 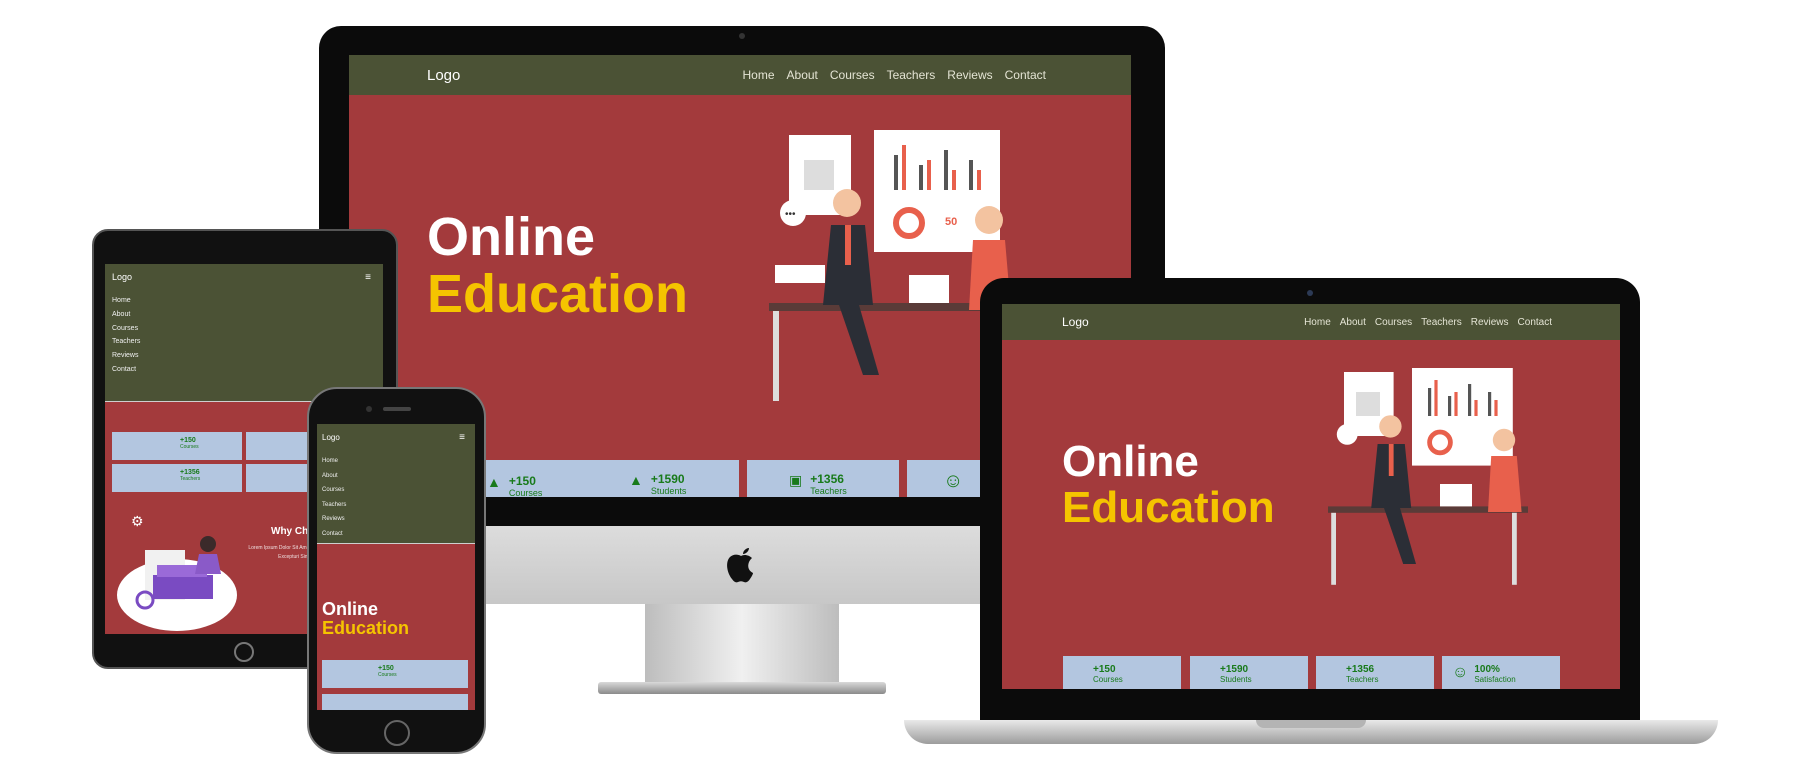 What do you see at coordinates (397, 733) in the screenshot?
I see `phone-home-button` at bounding box center [397, 733].